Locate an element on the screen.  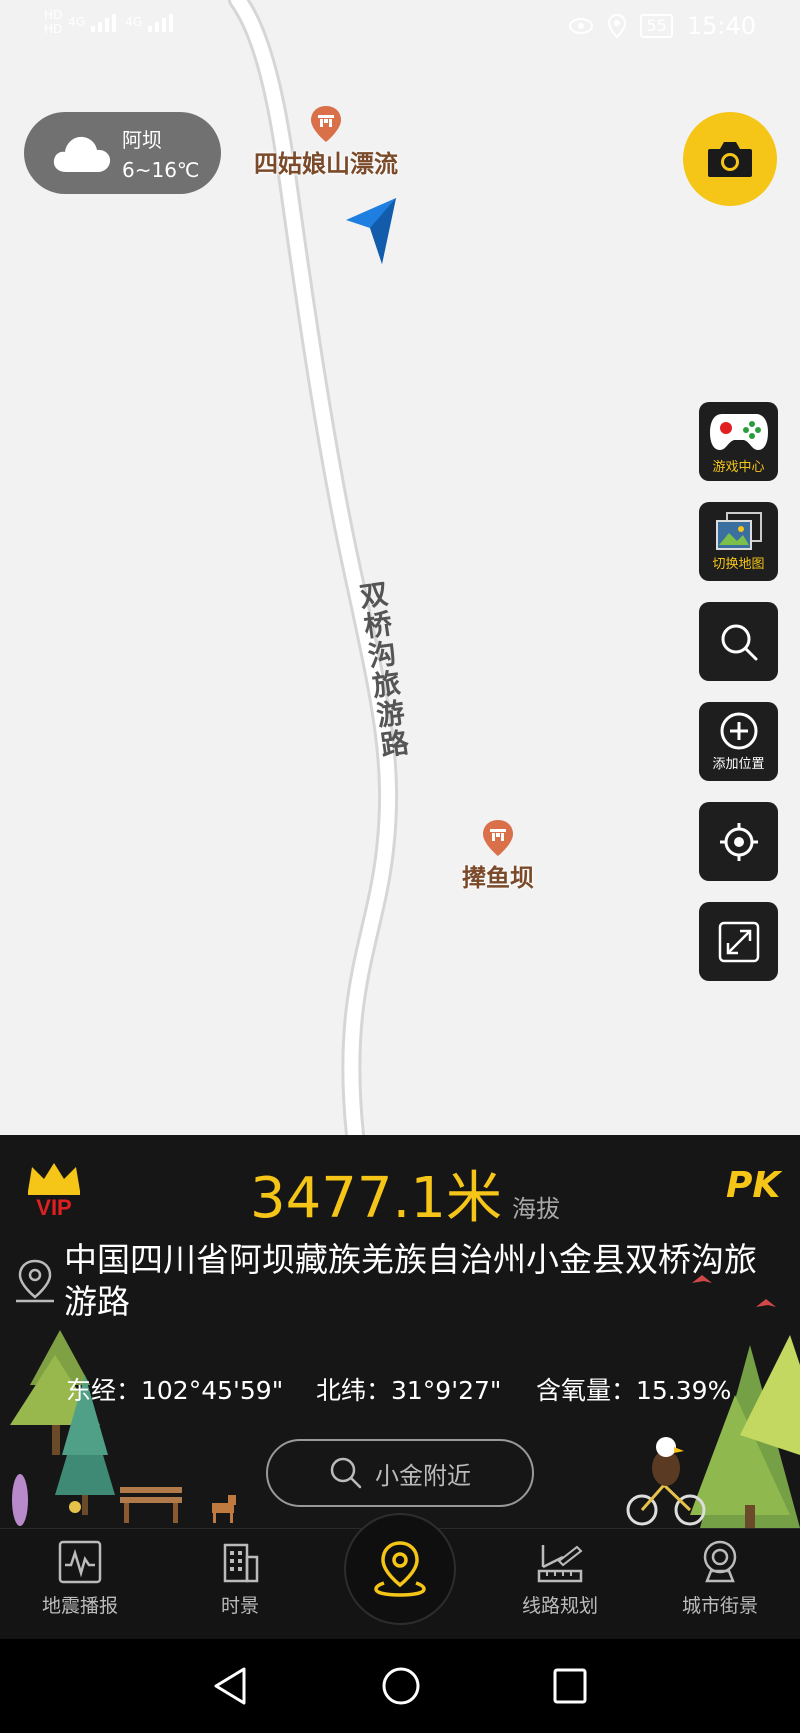
altitude-display: 3477.1 米 海拔 is located at coordinates (405, 1193).